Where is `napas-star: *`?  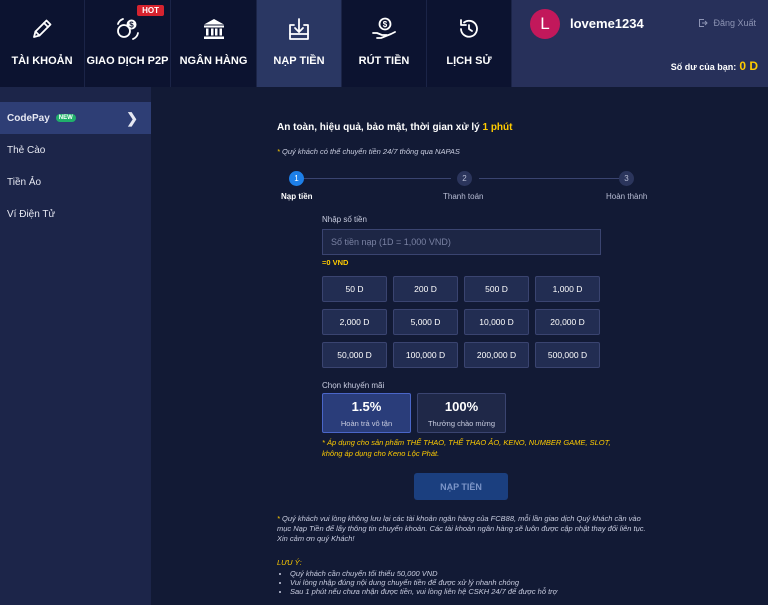 napas-star: * is located at coordinates (278, 151).